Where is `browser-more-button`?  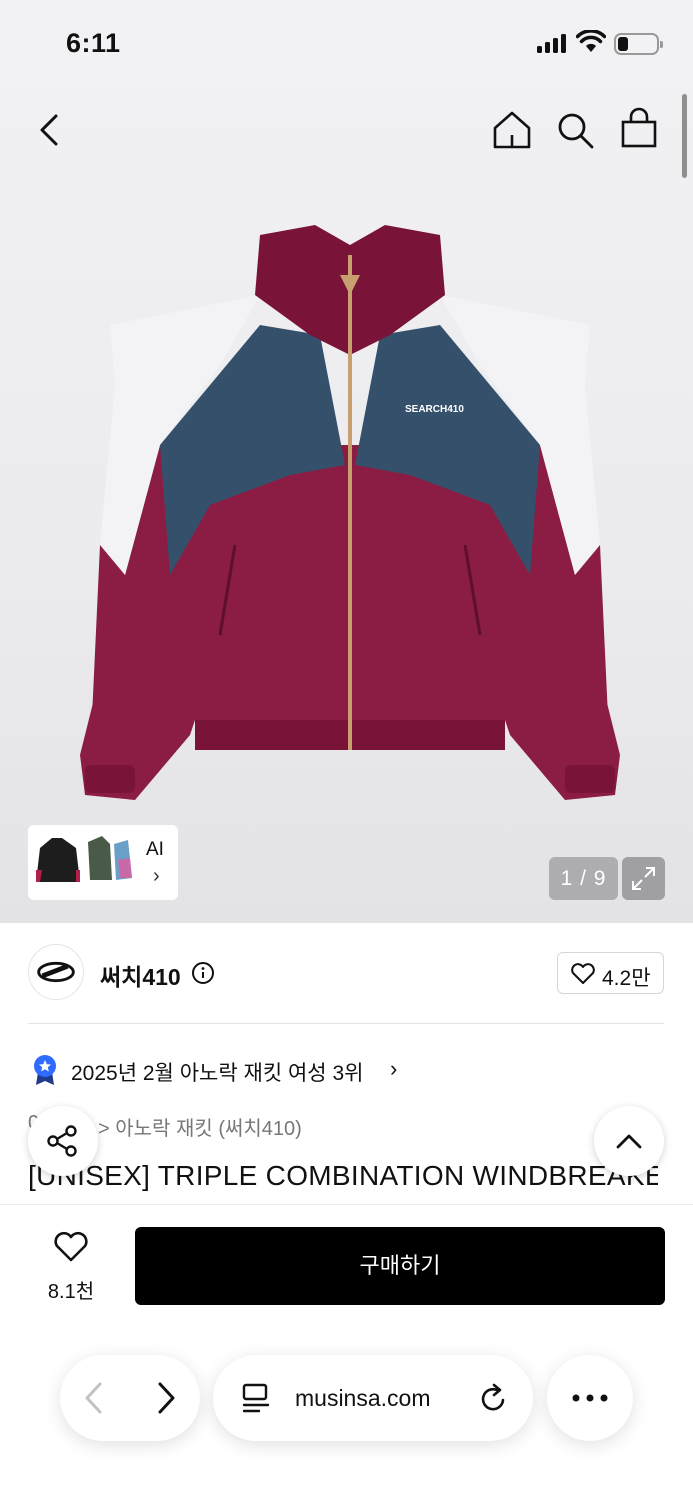
browser-more-button is located at coordinates (590, 1398).